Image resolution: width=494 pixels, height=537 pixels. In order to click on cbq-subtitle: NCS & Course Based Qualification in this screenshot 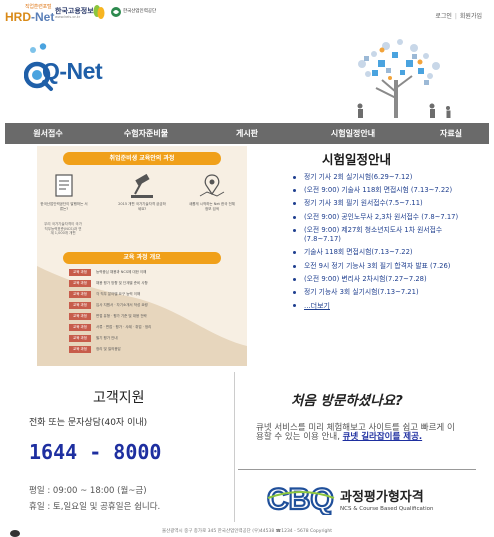, I will do `click(387, 509)`.